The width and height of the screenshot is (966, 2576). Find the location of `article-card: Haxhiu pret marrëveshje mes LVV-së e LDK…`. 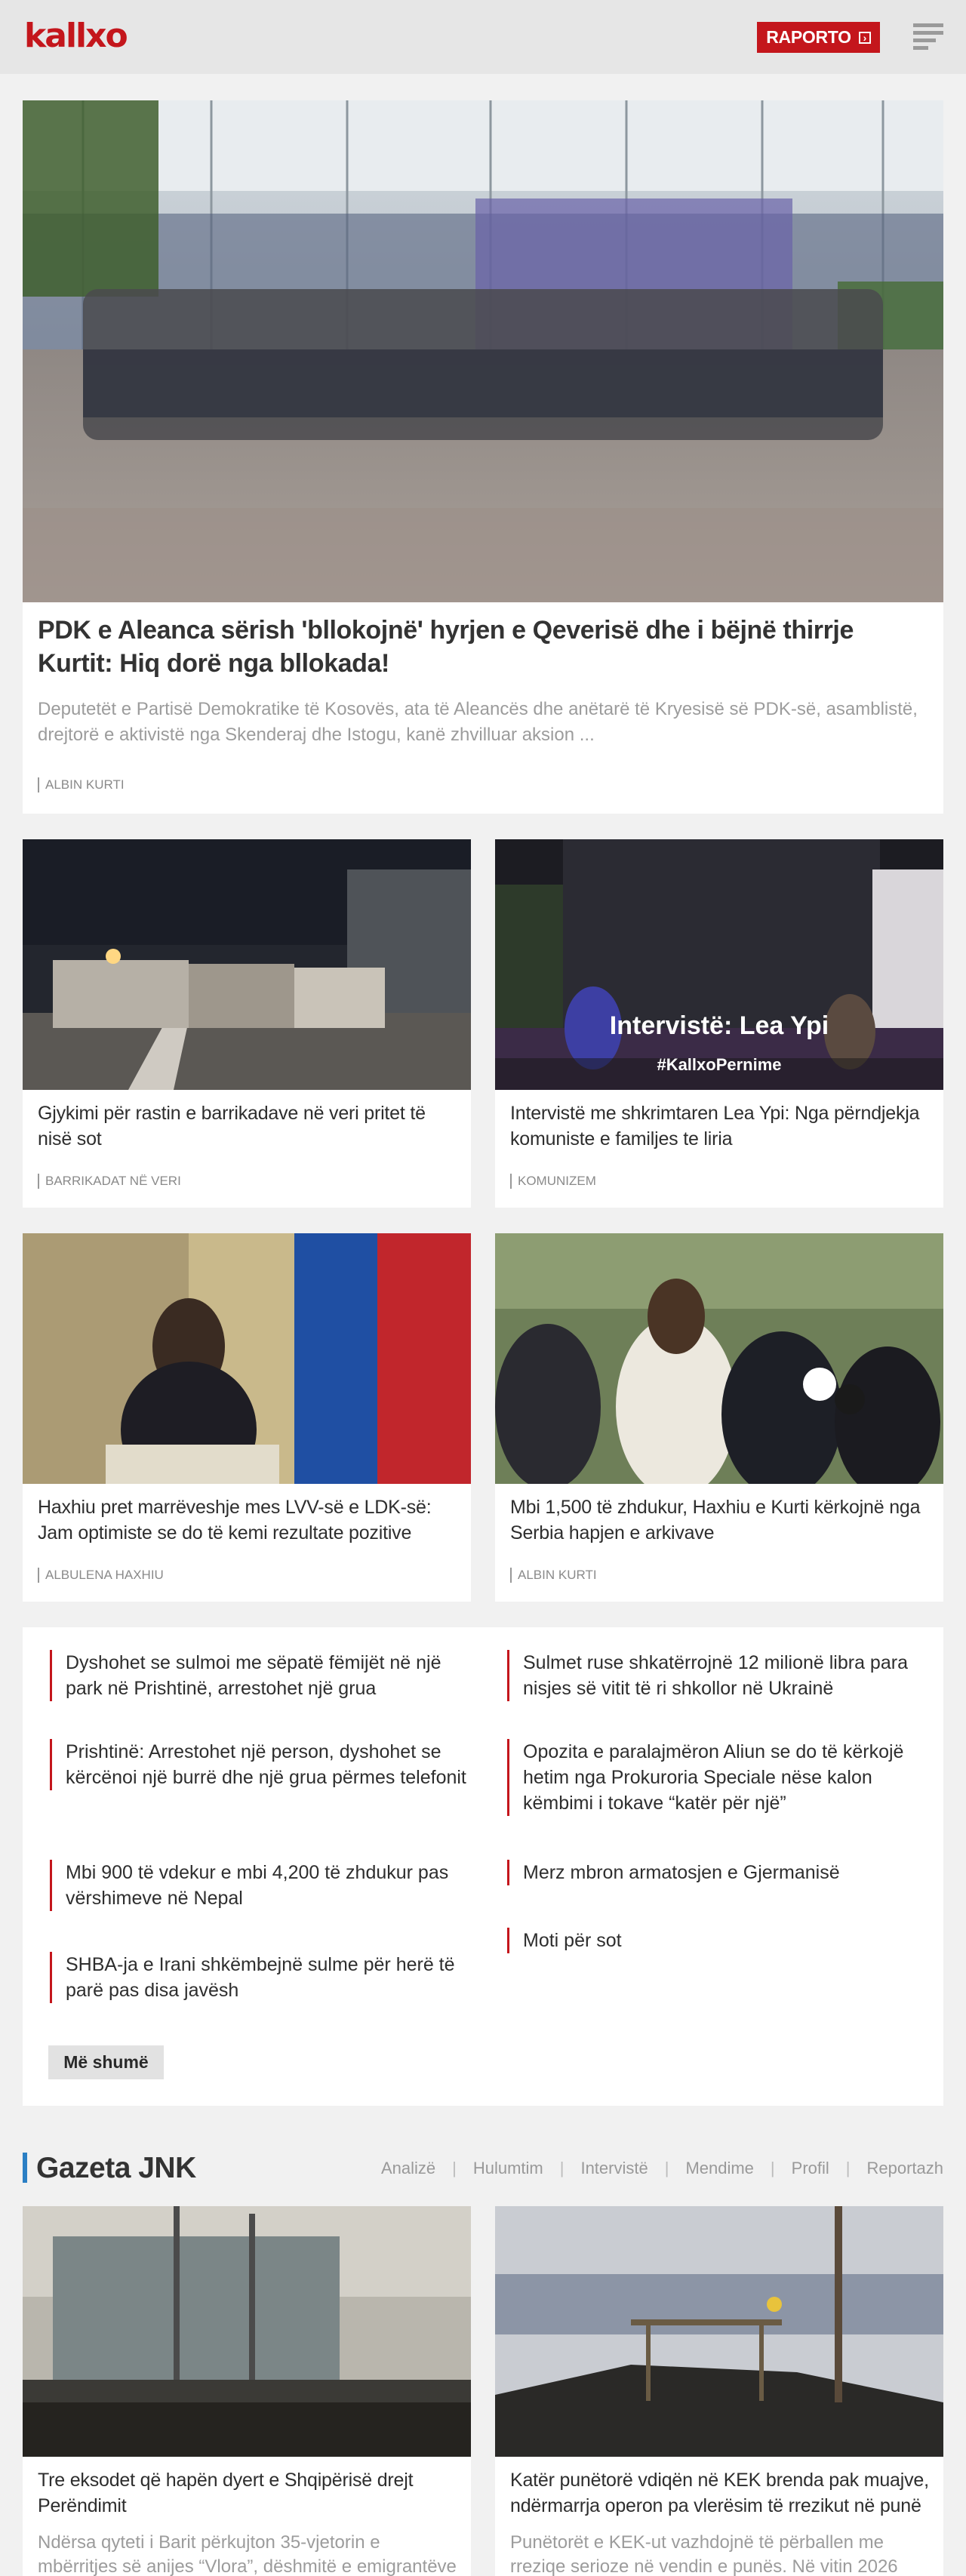

article-card: Haxhiu pret marrëveshje mes LVV-së e LDK… is located at coordinates (247, 1417).